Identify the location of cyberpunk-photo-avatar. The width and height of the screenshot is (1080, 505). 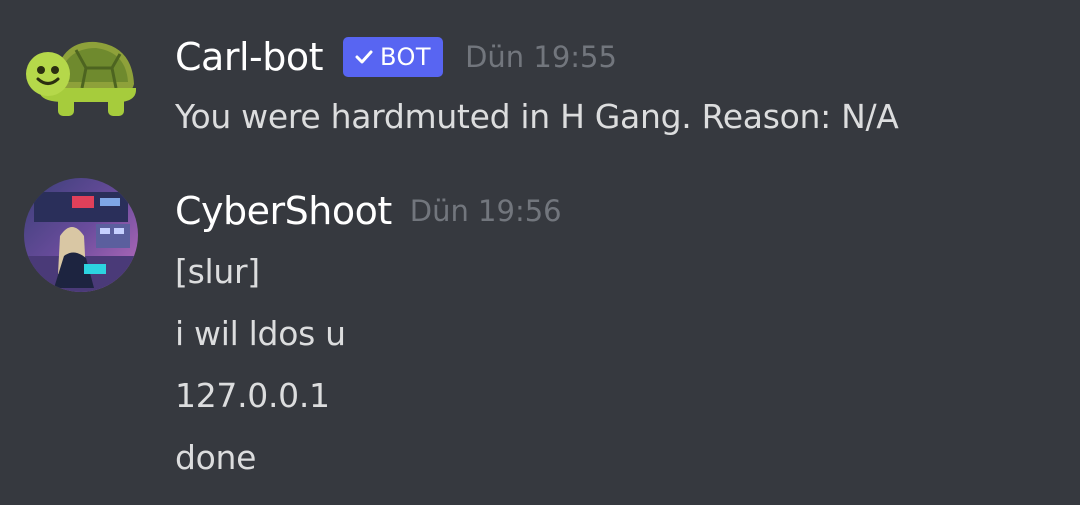
(81, 235).